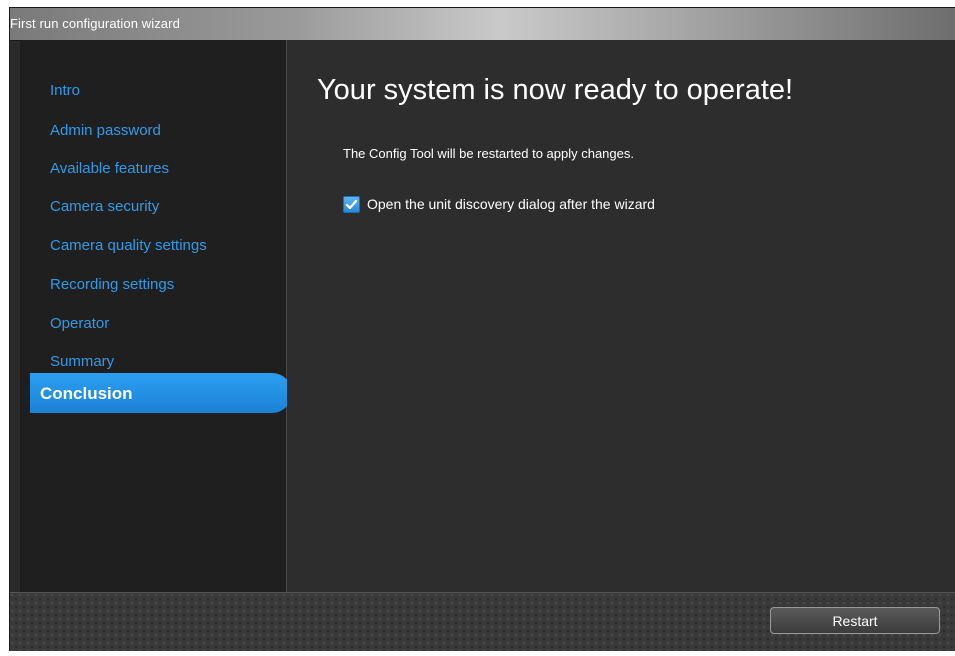  Describe the element at coordinates (105, 130) in the screenshot. I see `step-admin-password: Admin password` at that location.